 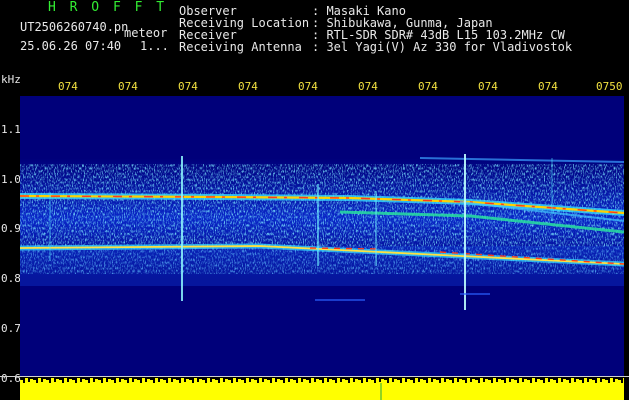 I want to click on frequency-unit-label: kHz, so click(x=11, y=79).